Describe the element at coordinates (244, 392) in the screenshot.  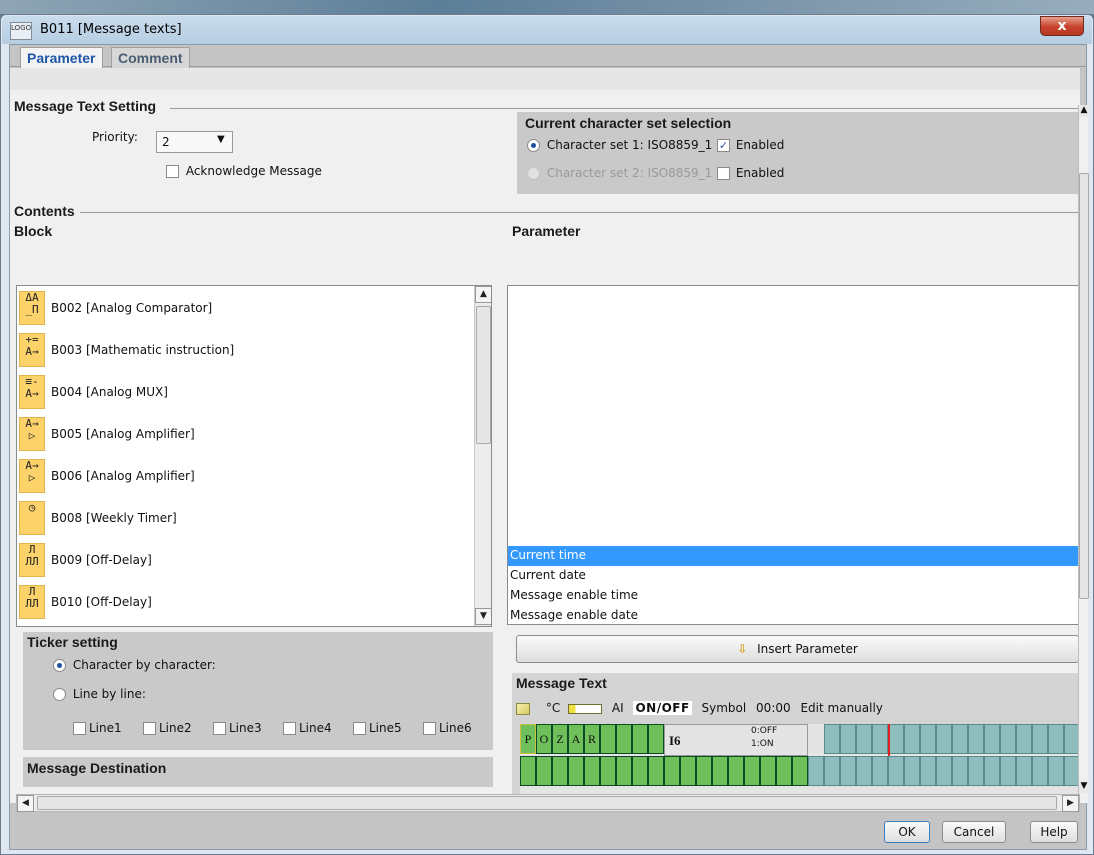
I see `block-list-item: ≡- A→ B004 [Analog MUX]` at that location.